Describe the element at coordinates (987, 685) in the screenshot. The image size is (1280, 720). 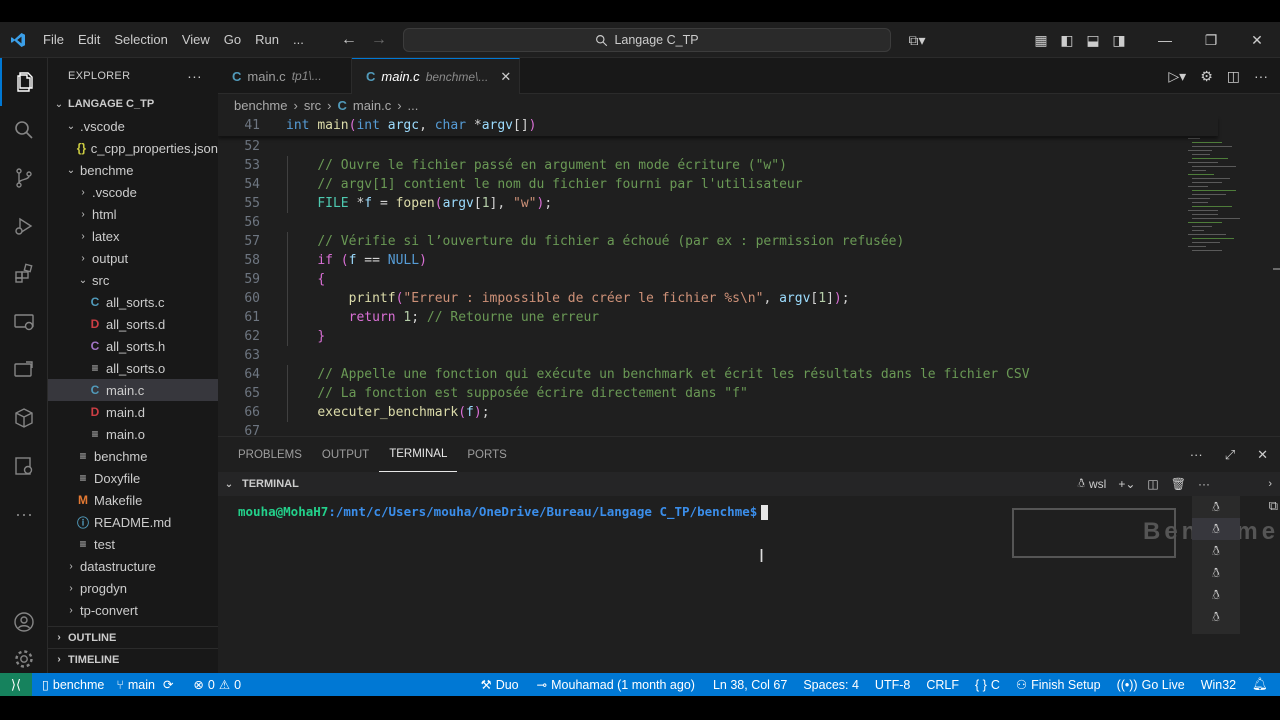
I see `status-language: { } C` at that location.